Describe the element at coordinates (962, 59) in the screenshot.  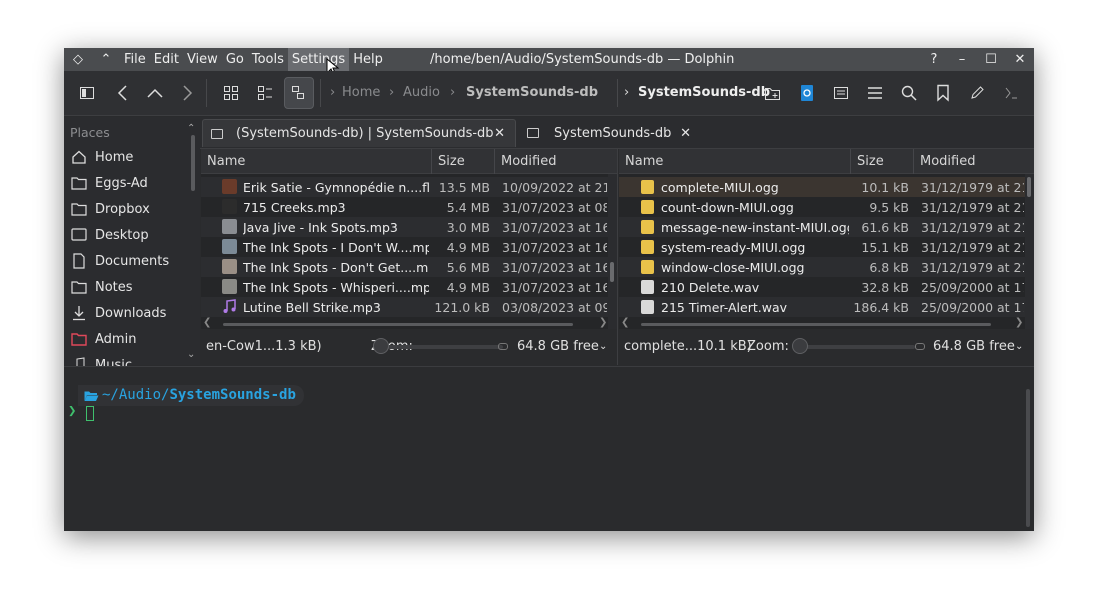
I see `minimize-button: –` at that location.